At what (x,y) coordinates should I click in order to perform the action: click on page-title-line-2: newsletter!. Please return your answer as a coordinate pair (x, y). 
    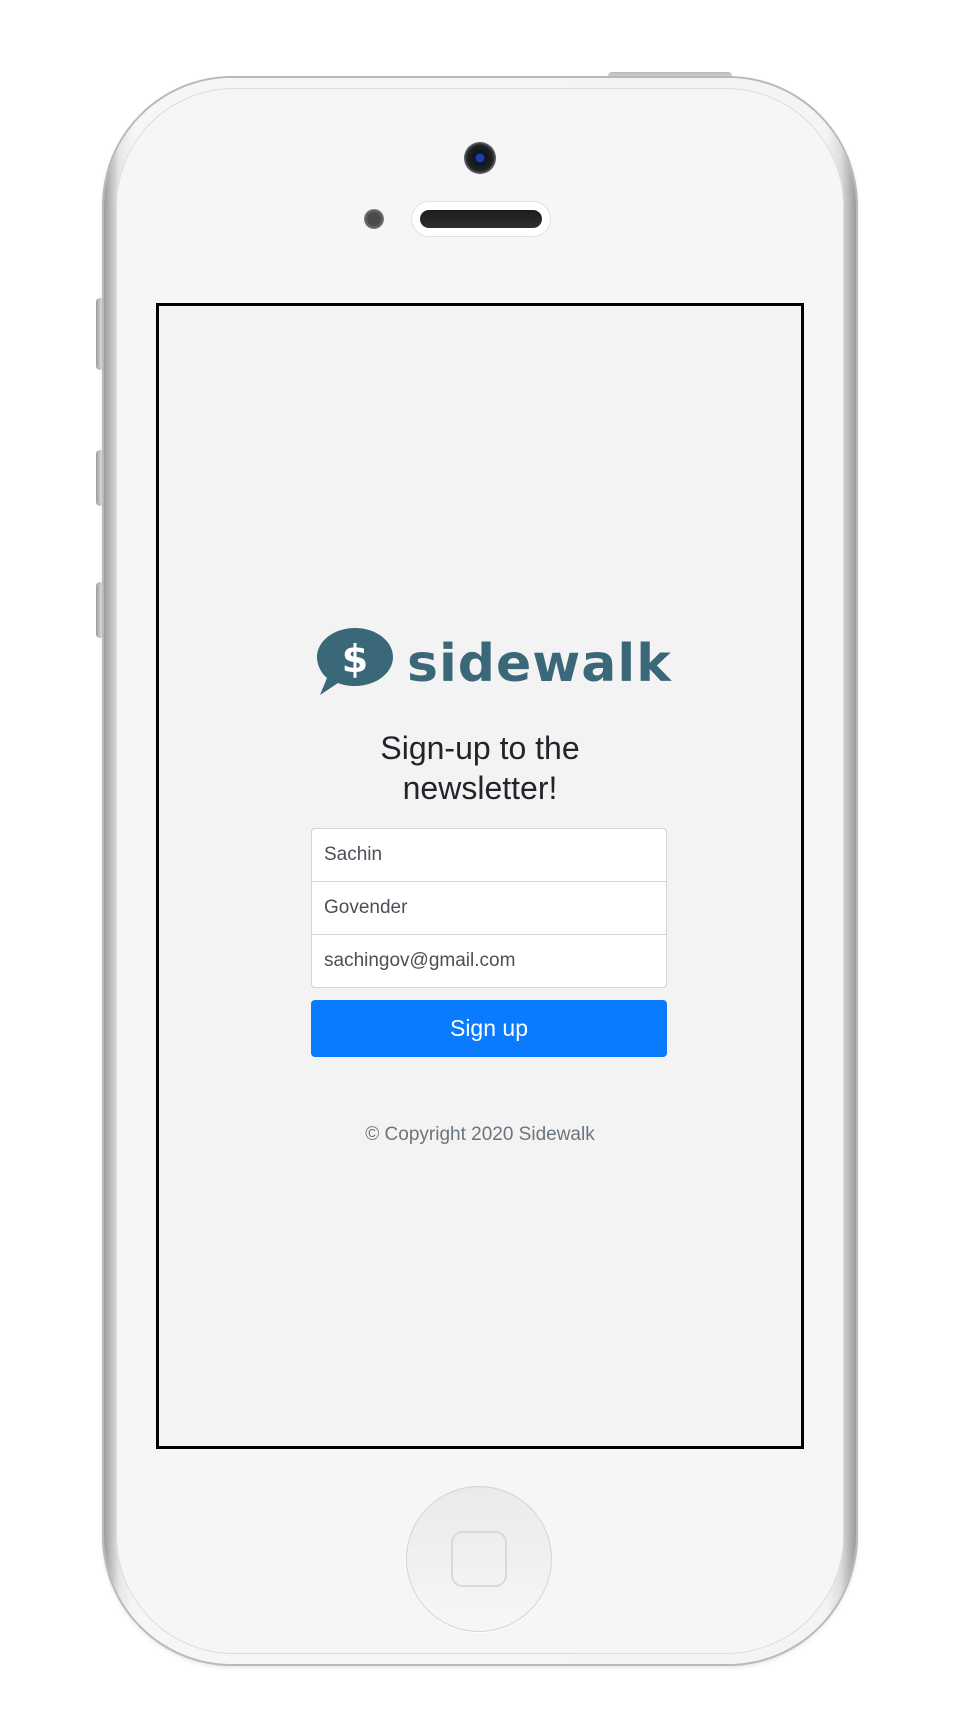
    Looking at the image, I should click on (480, 788).